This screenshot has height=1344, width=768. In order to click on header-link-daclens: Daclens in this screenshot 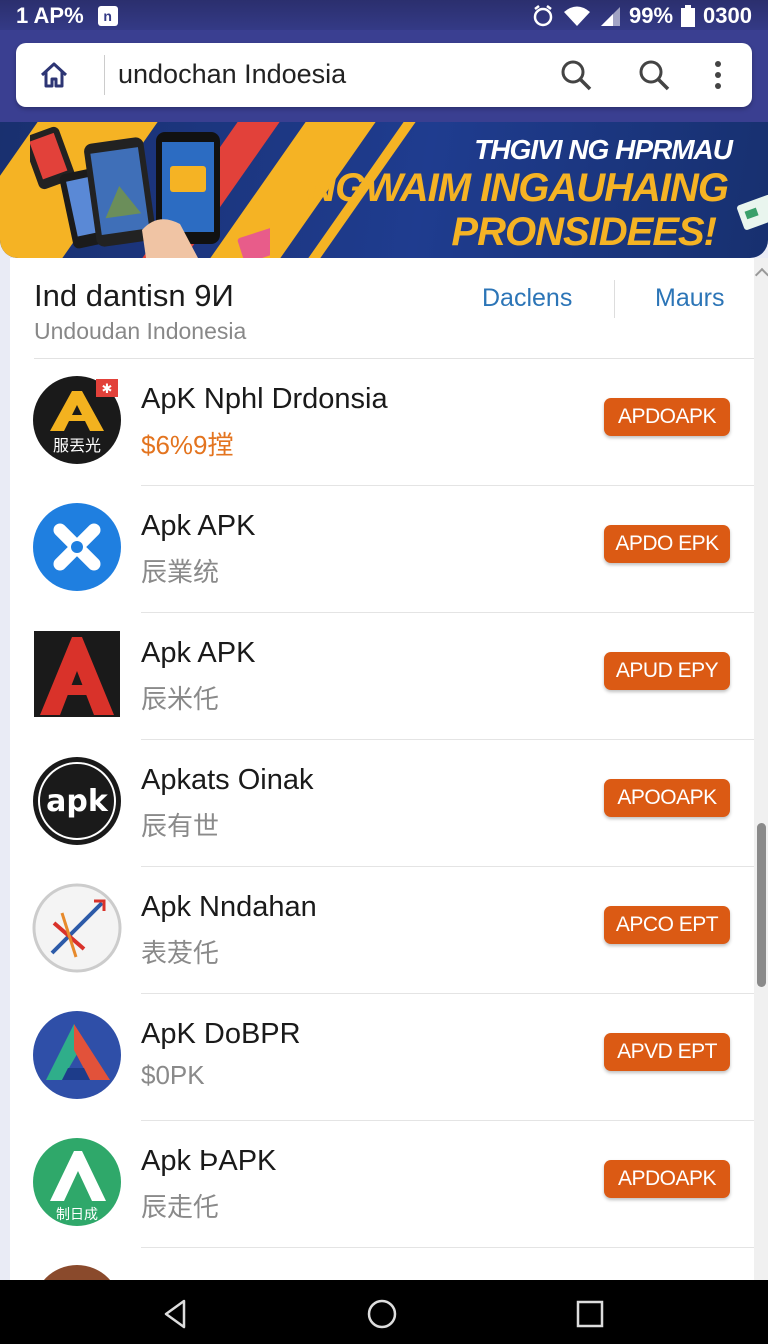, I will do `click(527, 298)`.